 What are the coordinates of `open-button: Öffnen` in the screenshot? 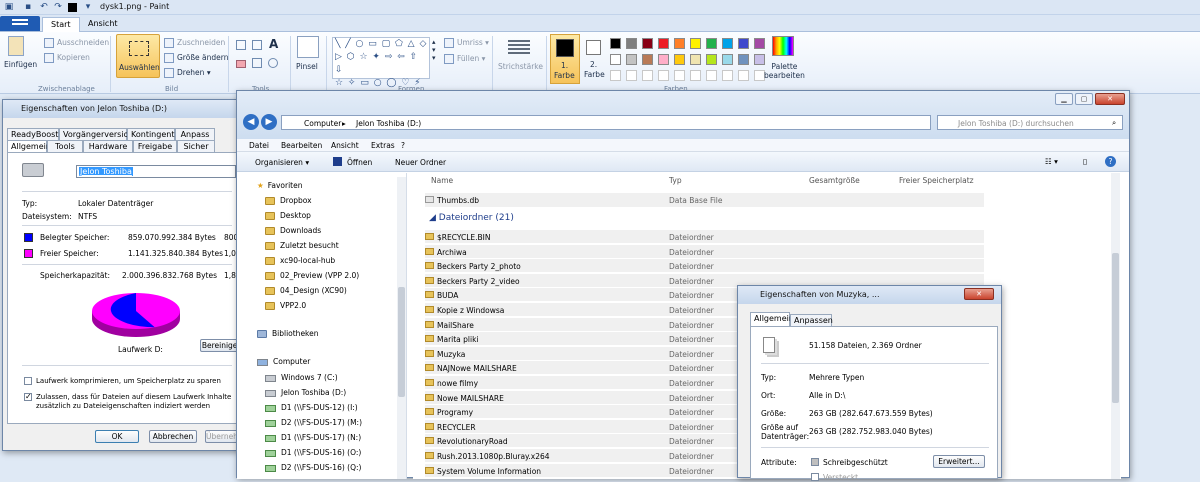 It's located at (359, 162).